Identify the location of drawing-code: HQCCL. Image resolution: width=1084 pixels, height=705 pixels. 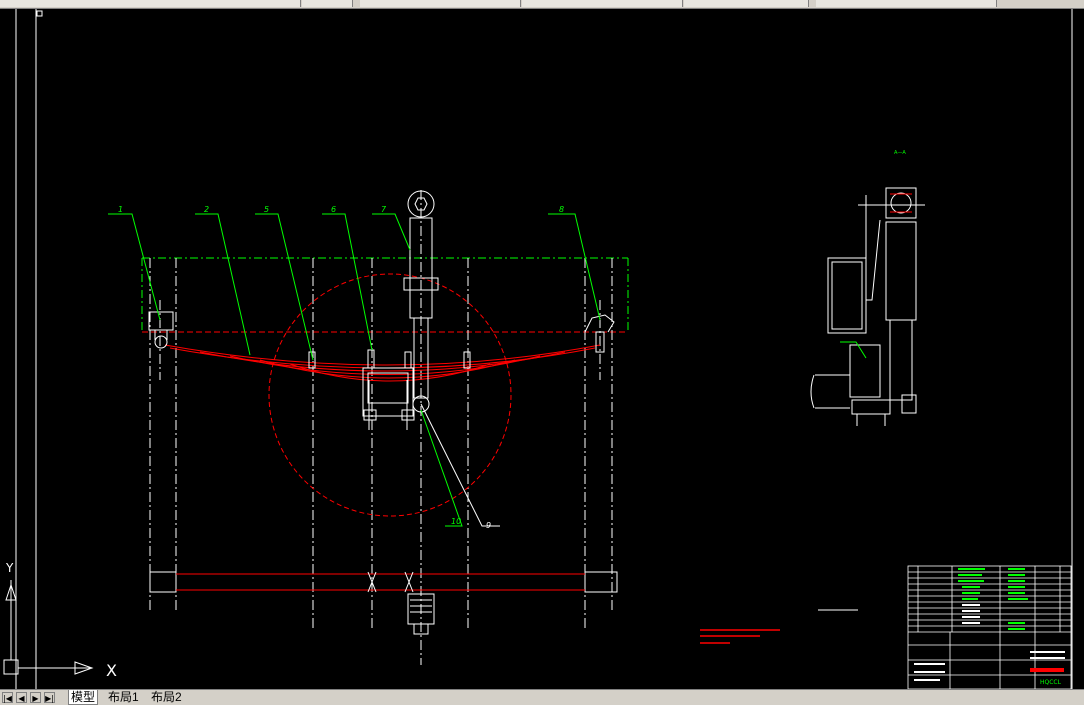
(1051, 682).